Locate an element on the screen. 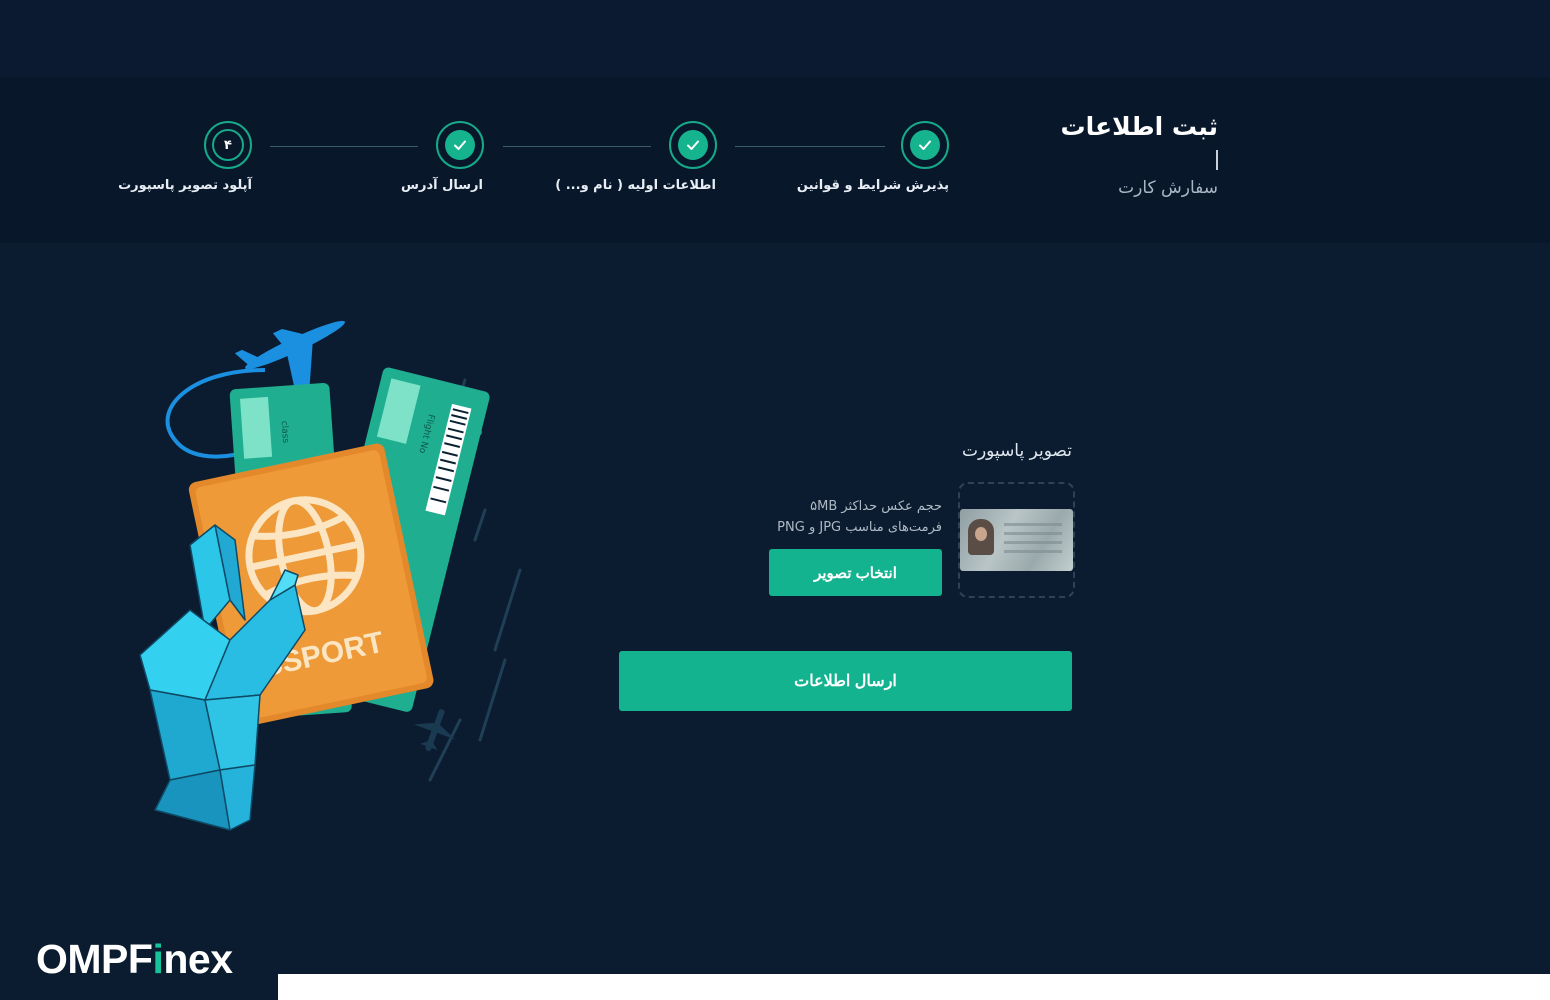 The width and height of the screenshot is (1550, 1000). step-address is located at coordinates (460, 145).